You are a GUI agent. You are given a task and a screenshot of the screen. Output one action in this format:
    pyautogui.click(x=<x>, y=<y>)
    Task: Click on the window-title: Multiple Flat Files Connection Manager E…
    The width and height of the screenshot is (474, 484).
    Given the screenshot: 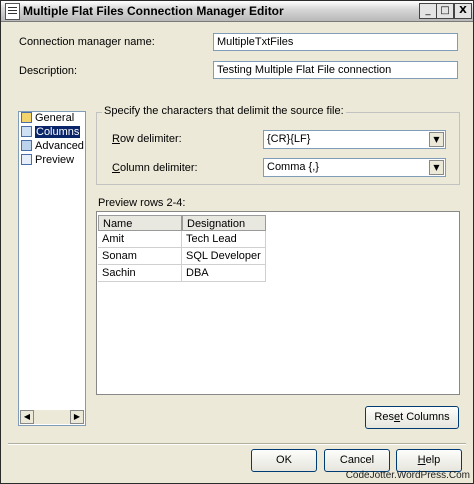 What is the action you would take?
    pyautogui.click(x=153, y=11)
    